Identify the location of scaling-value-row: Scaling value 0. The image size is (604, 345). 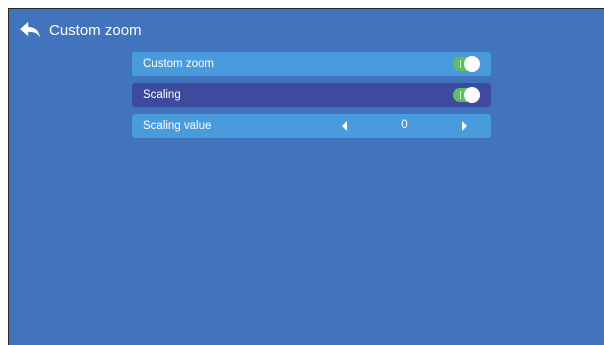
(311, 126).